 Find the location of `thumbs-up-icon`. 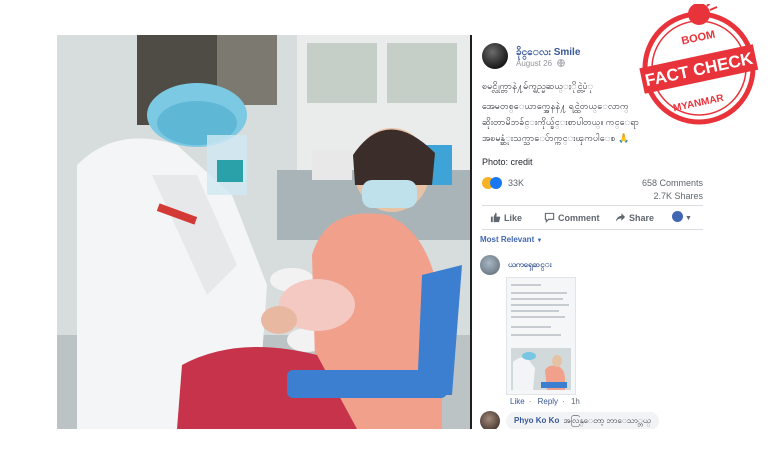

thumbs-up-icon is located at coordinates (495, 217).